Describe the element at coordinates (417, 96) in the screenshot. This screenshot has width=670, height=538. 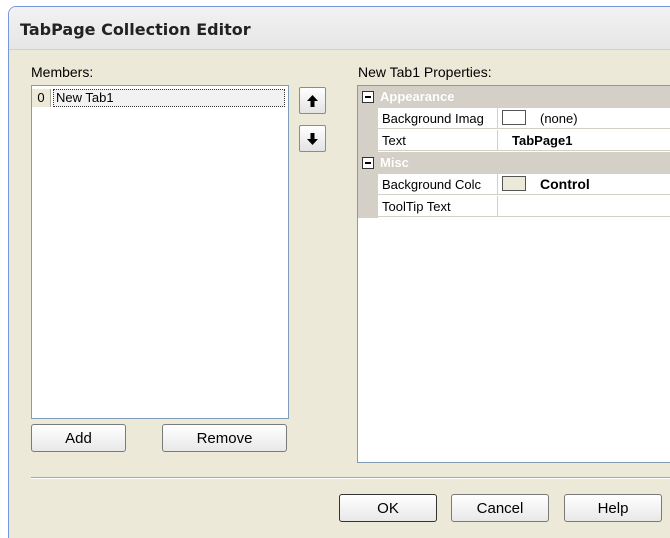
I see `category-label: Appearance` at that location.